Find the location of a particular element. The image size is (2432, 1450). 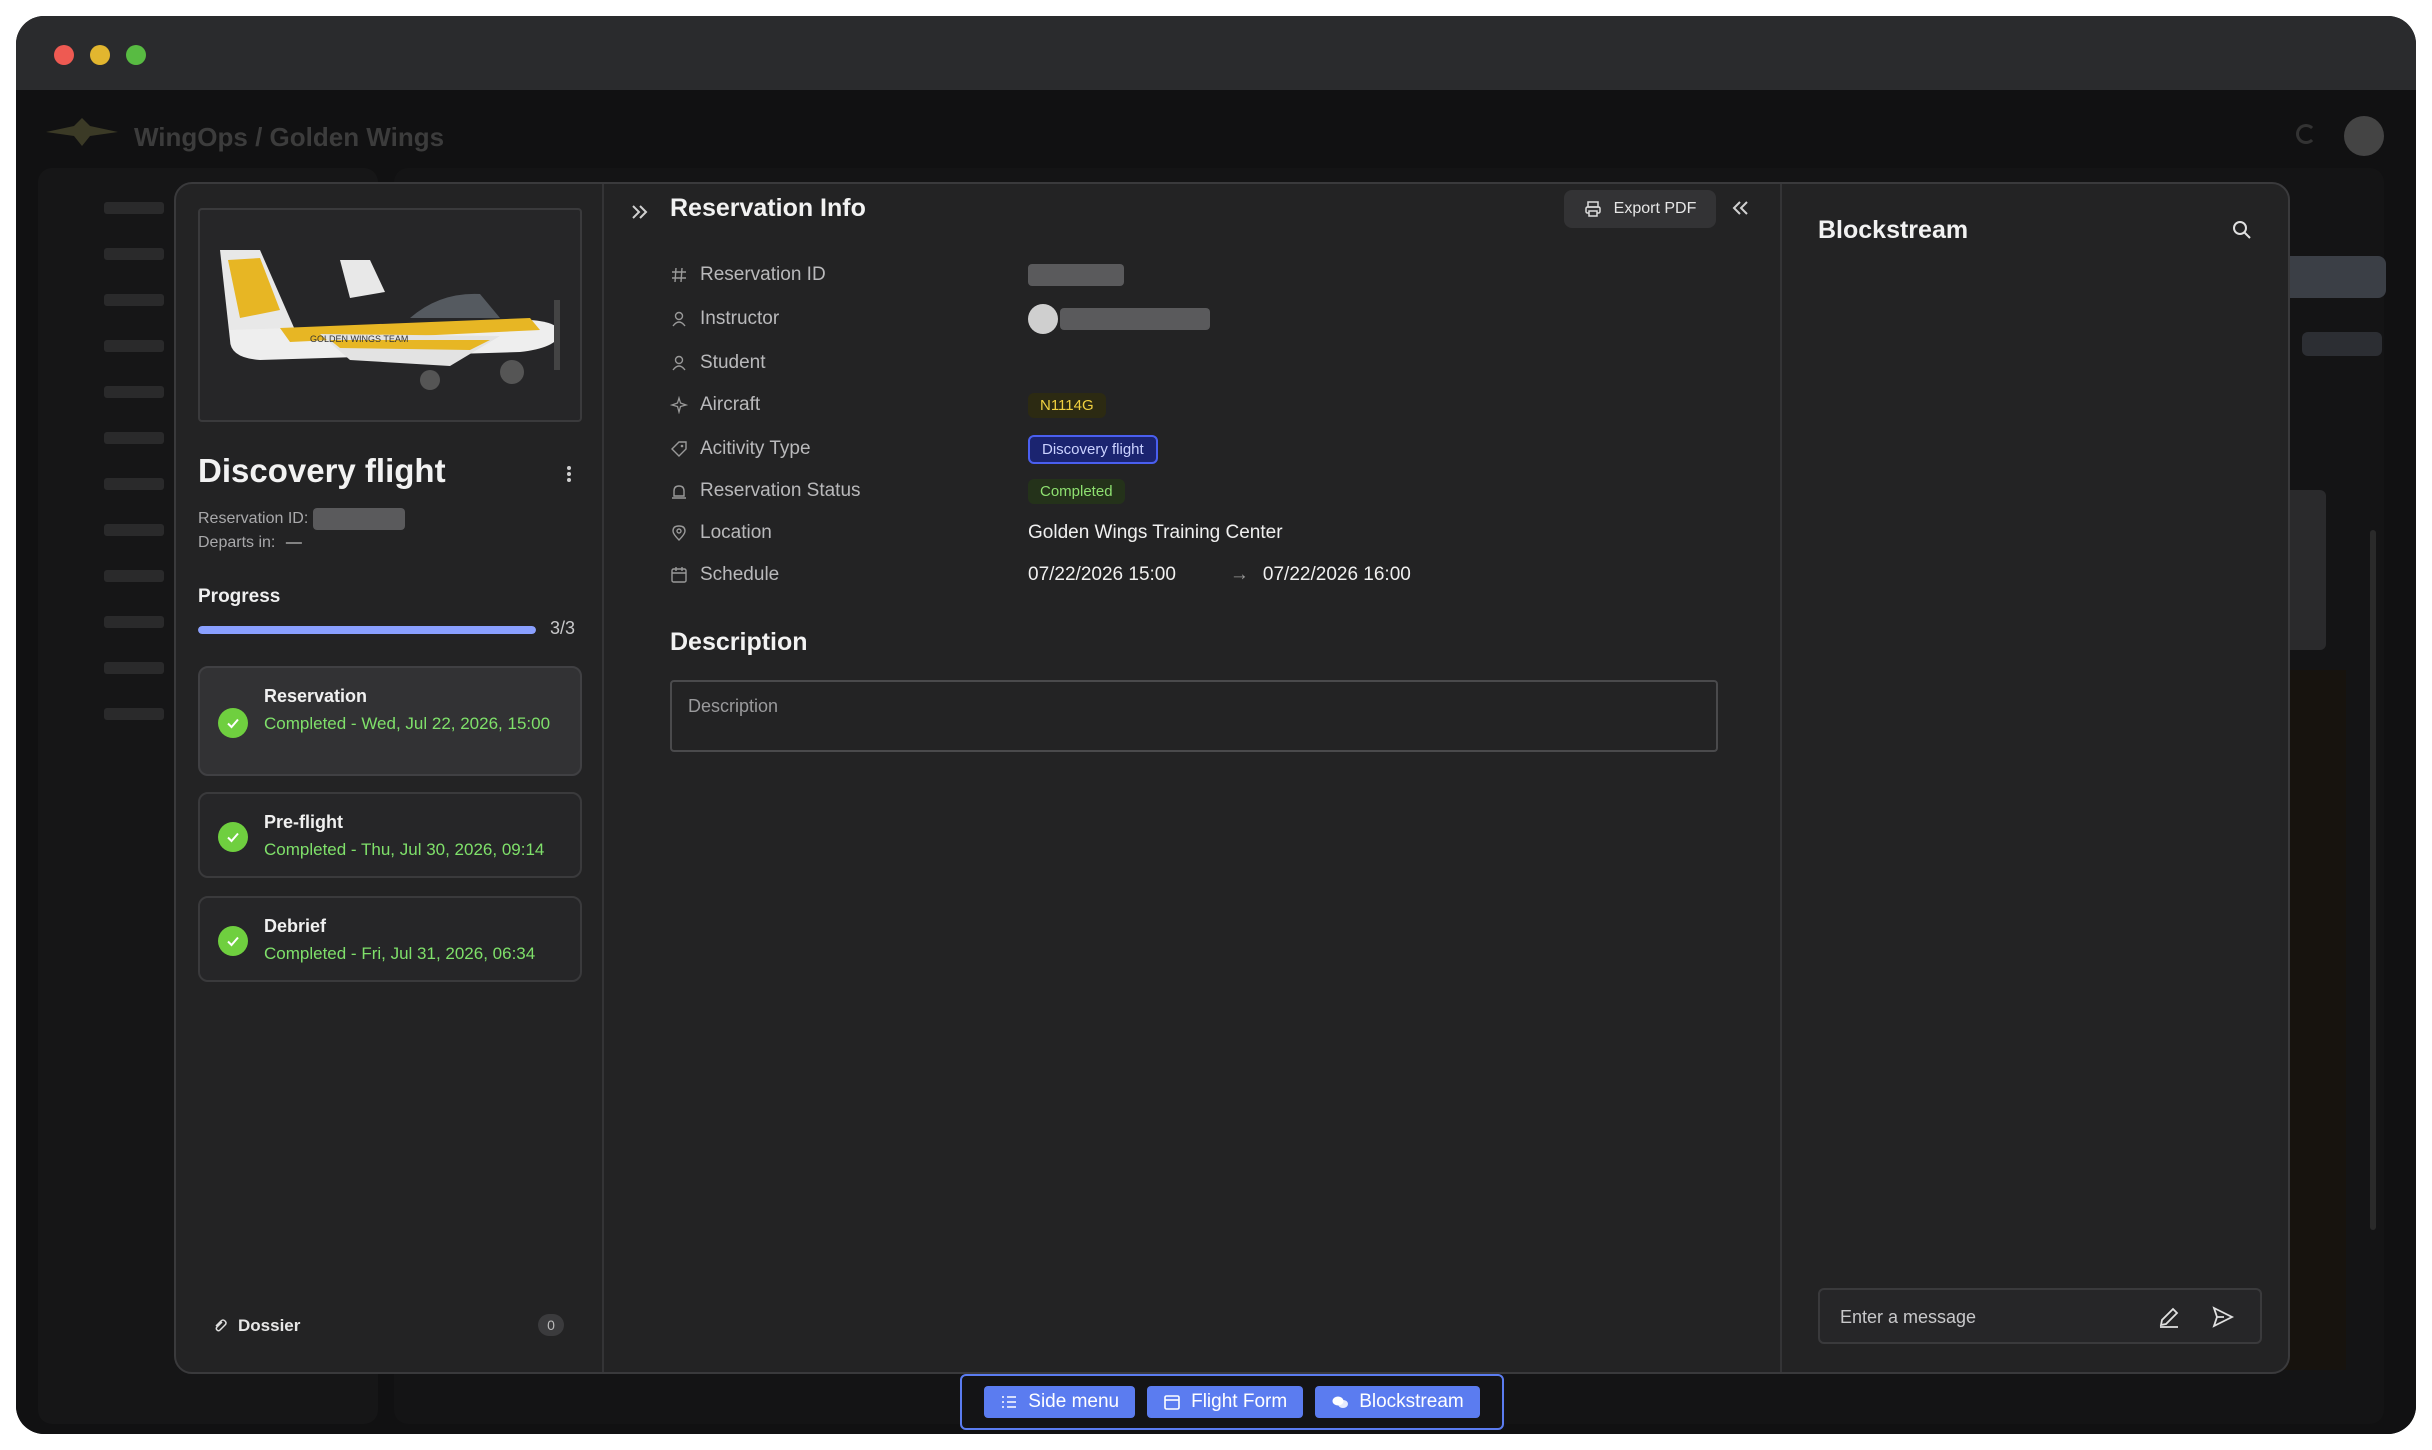

pencil-icon is located at coordinates (2169, 1317).